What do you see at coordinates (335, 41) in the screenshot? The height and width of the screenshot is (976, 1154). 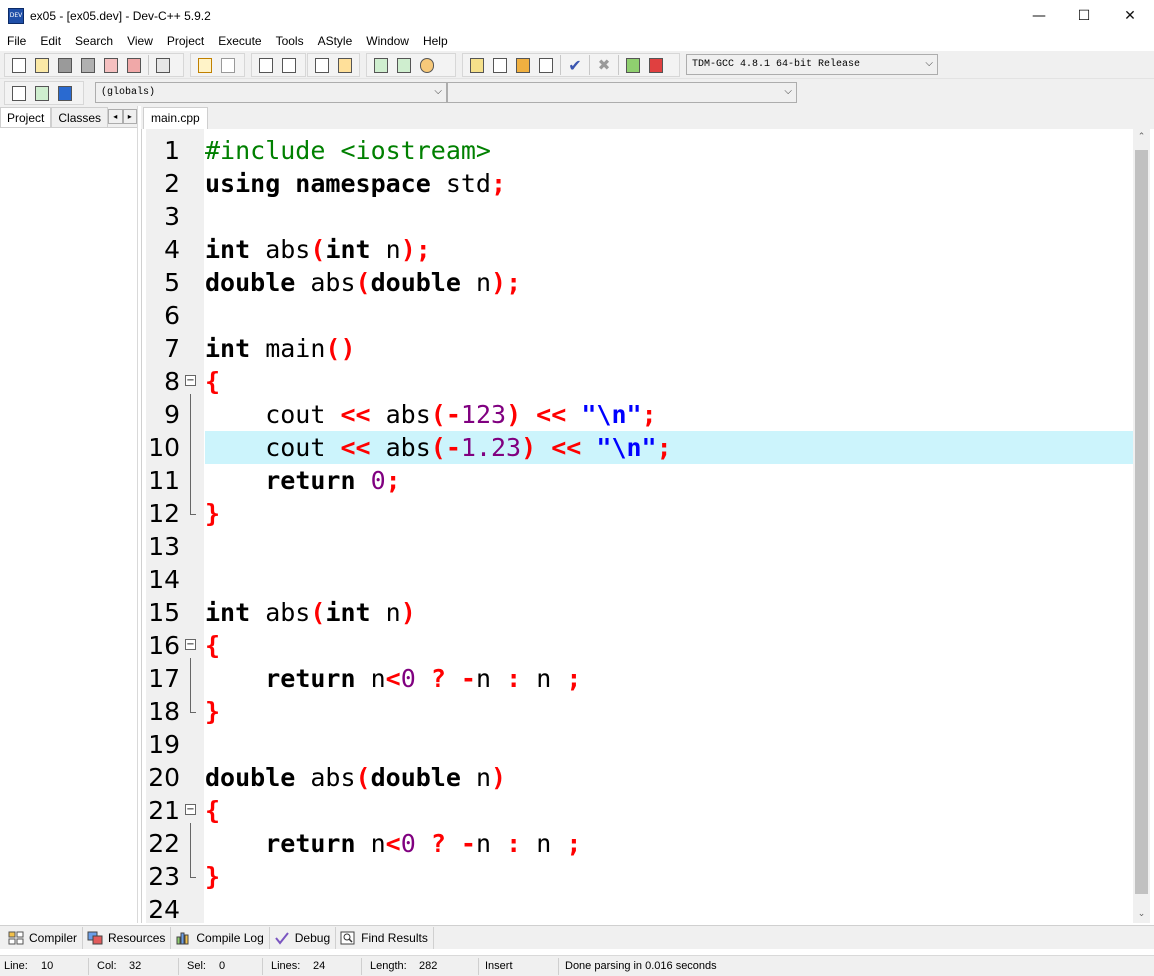 I see `menu-astyle: AStyle` at bounding box center [335, 41].